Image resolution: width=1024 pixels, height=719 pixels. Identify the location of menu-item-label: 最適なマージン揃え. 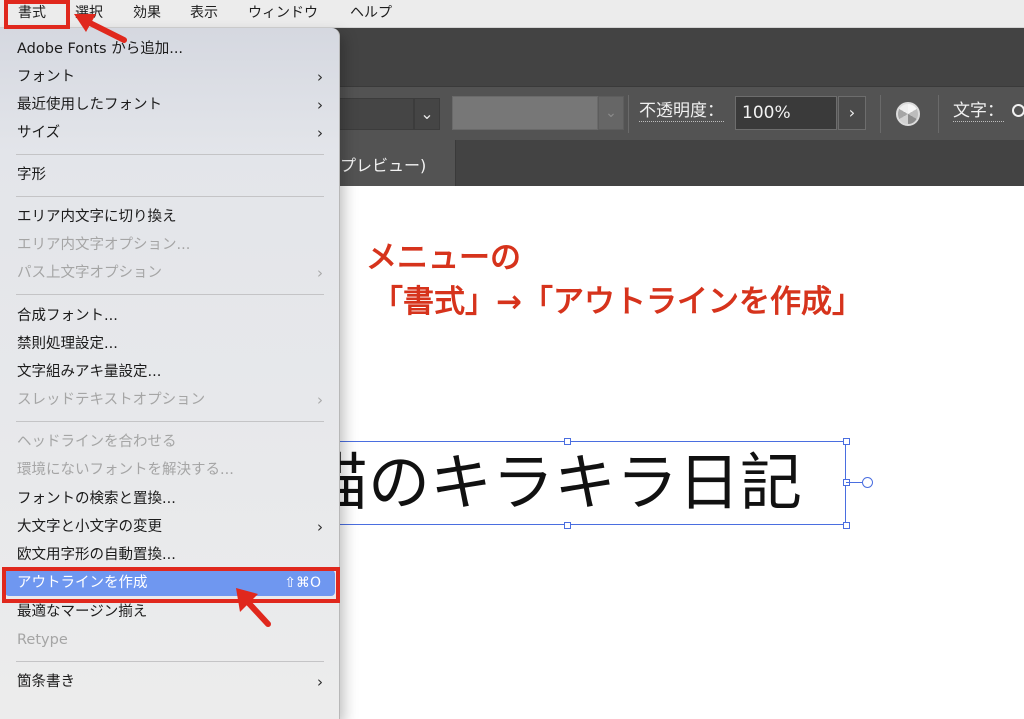
(82, 612).